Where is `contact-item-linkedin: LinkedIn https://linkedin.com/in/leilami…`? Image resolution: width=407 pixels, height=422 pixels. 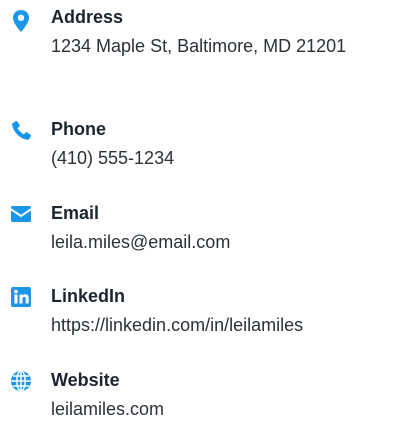
contact-item-linkedin: LinkedIn https://linkedin.com/in/leilami… is located at coordinates (203, 311).